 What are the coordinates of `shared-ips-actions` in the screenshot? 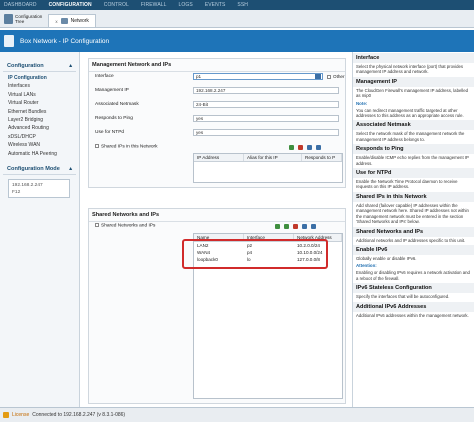 It's located at (305, 147).